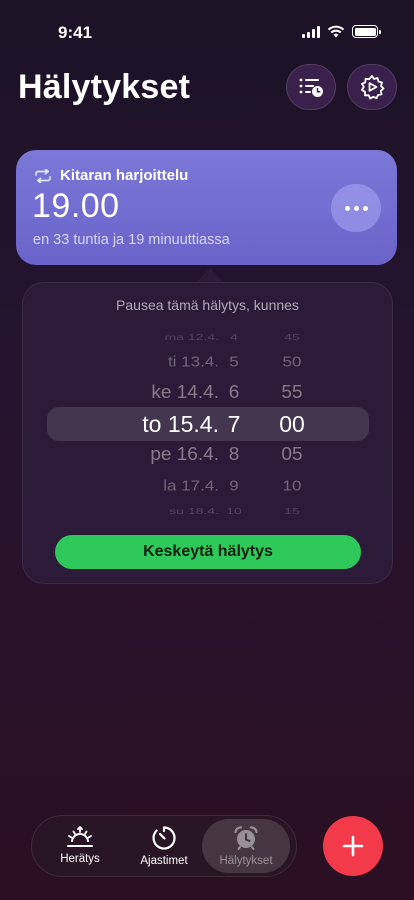 The image size is (414, 900). Describe the element at coordinates (80, 859) in the screenshot. I see `tab-label: Herätys` at that location.